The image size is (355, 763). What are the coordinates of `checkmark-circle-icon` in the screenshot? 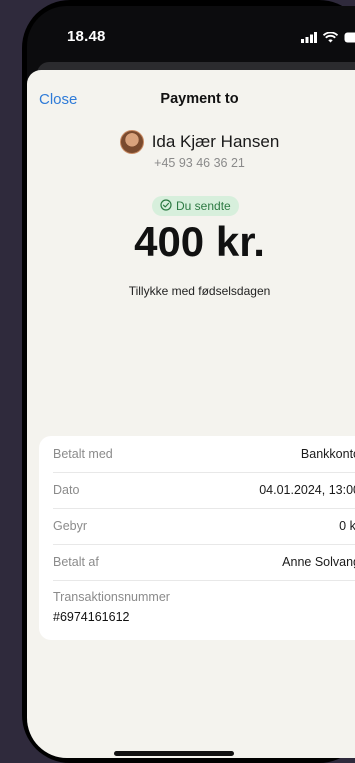 It's located at (166, 206).